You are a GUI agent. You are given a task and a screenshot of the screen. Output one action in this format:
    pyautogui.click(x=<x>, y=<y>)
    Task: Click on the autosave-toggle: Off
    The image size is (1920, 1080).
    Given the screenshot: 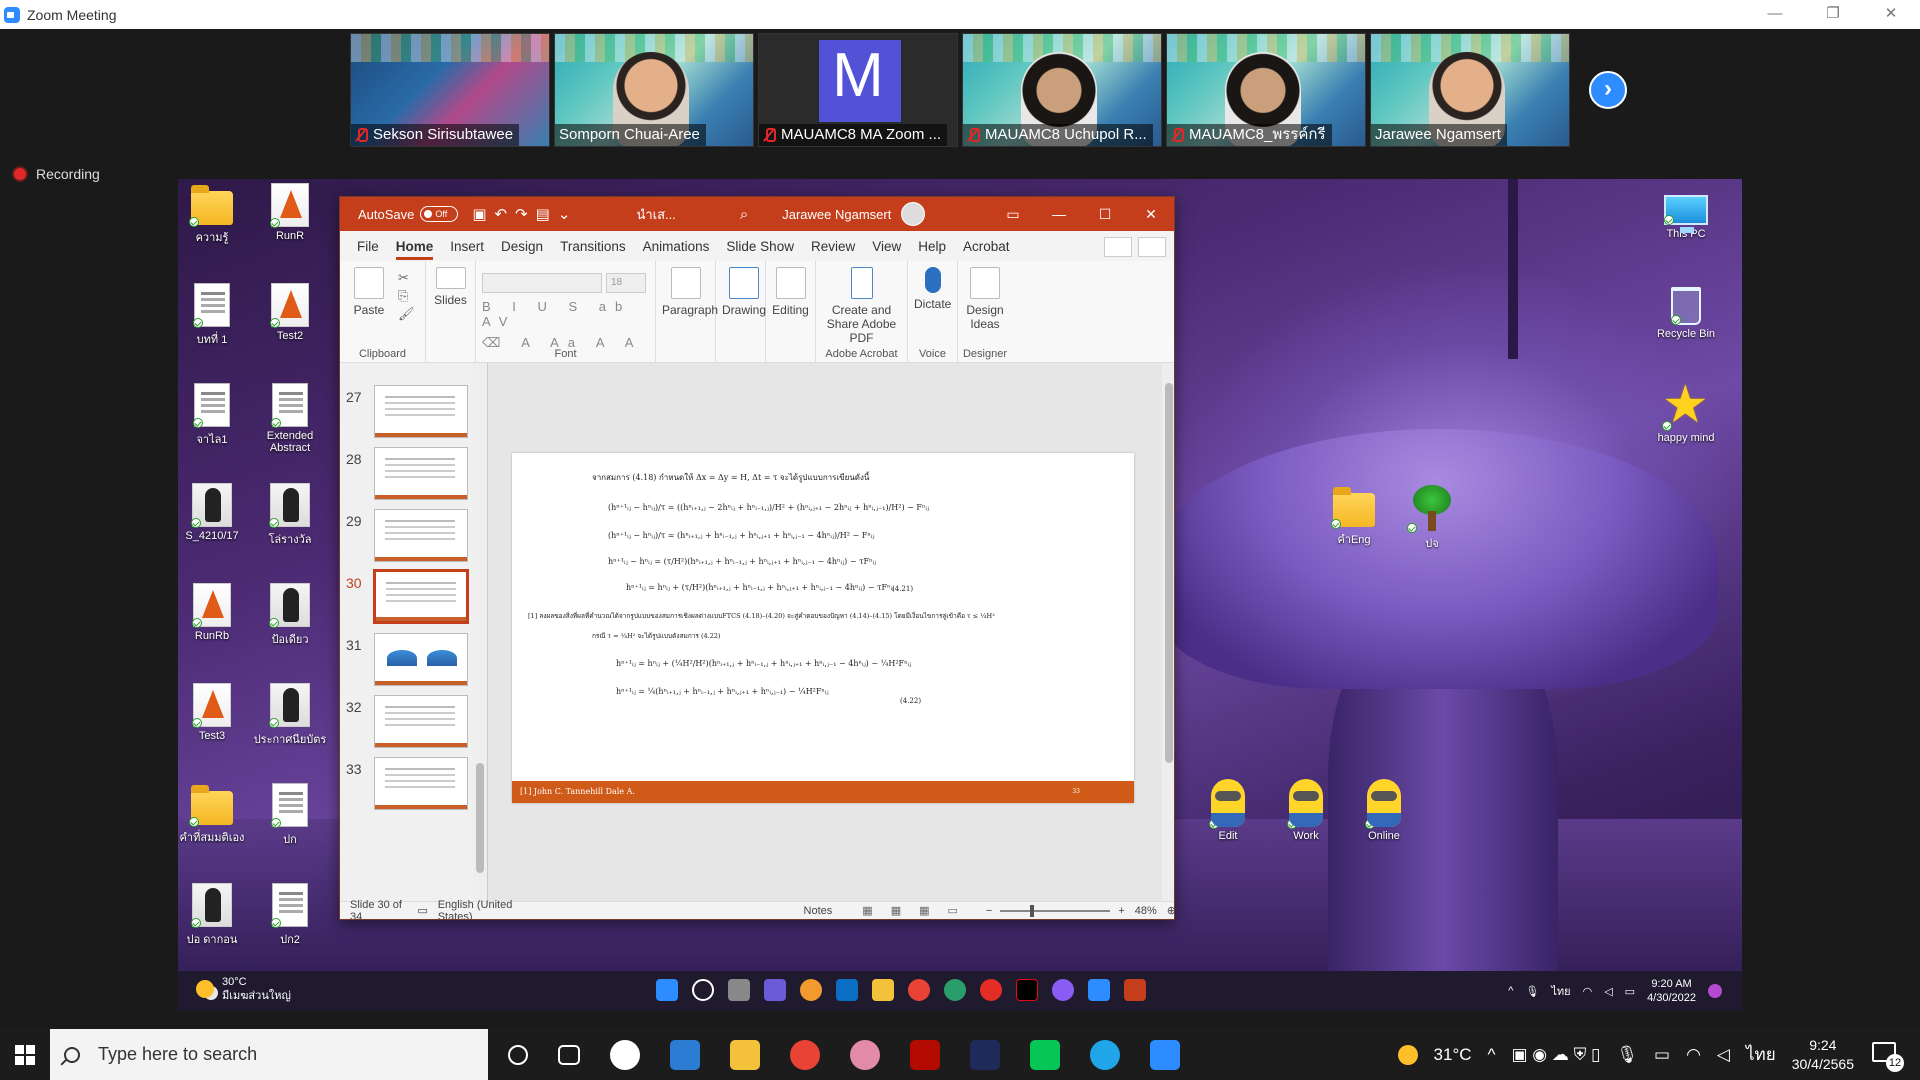 What is the action you would take?
    pyautogui.click(x=439, y=214)
    